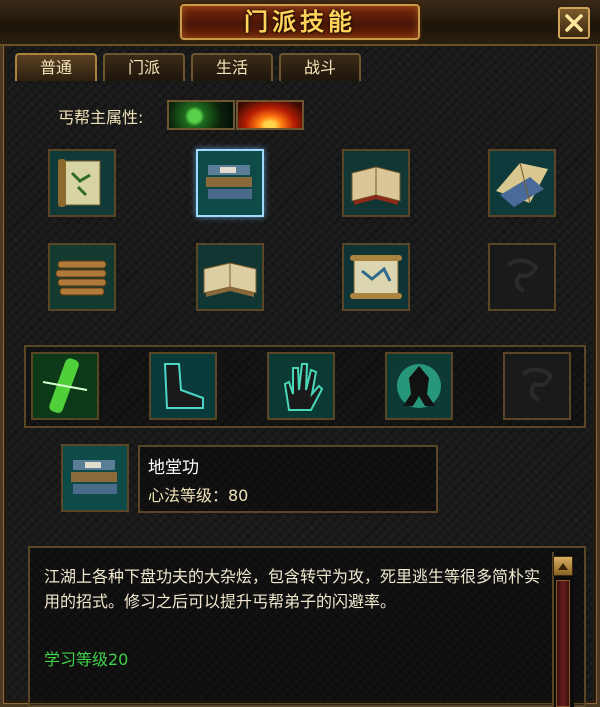  I want to click on skill-slot-fan-books, so click(522, 183).